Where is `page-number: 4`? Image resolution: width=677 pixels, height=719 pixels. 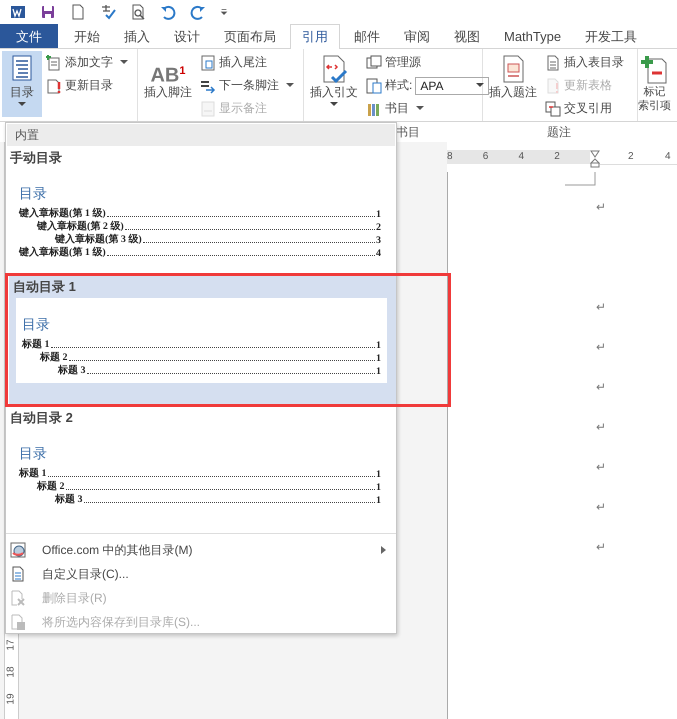
page-number: 4 is located at coordinates (378, 253).